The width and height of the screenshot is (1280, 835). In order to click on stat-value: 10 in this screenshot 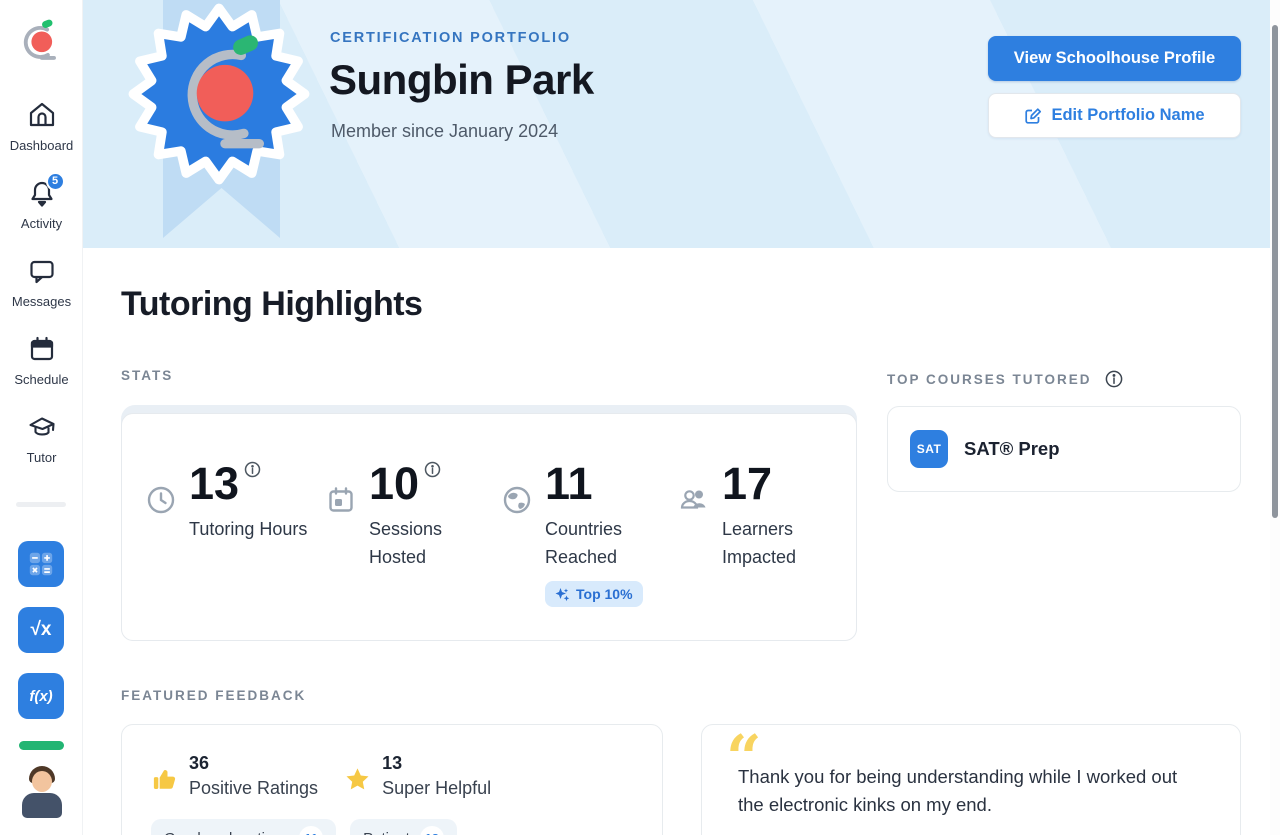, I will do `click(394, 483)`.